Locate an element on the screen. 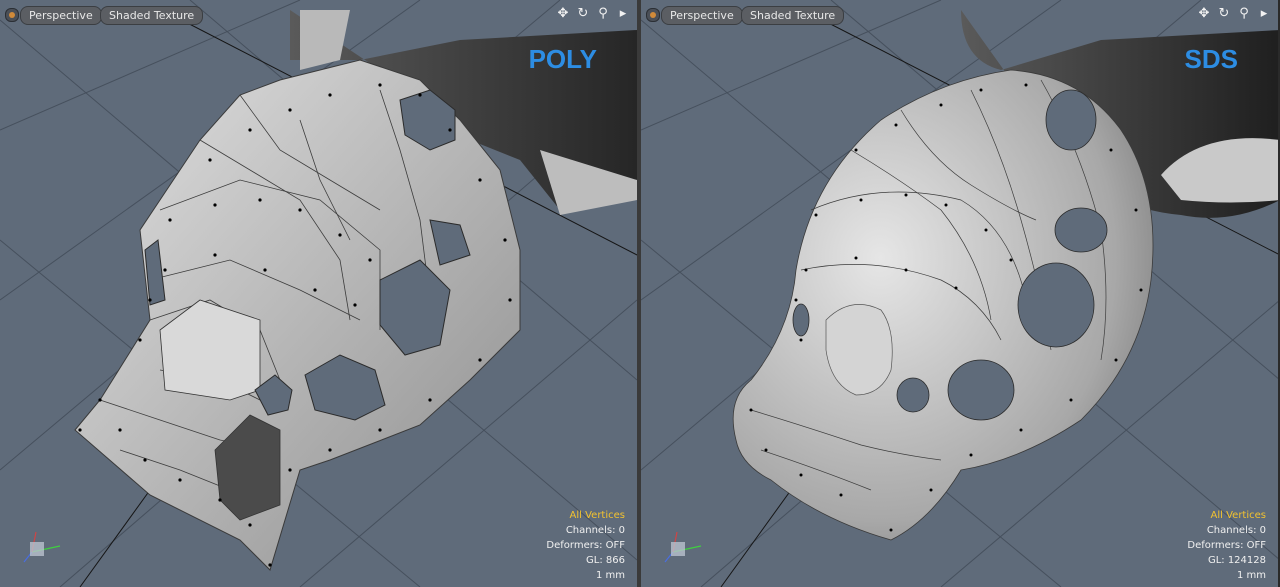 The width and height of the screenshot is (1280, 587). viewport-label: POLY is located at coordinates (562, 59).